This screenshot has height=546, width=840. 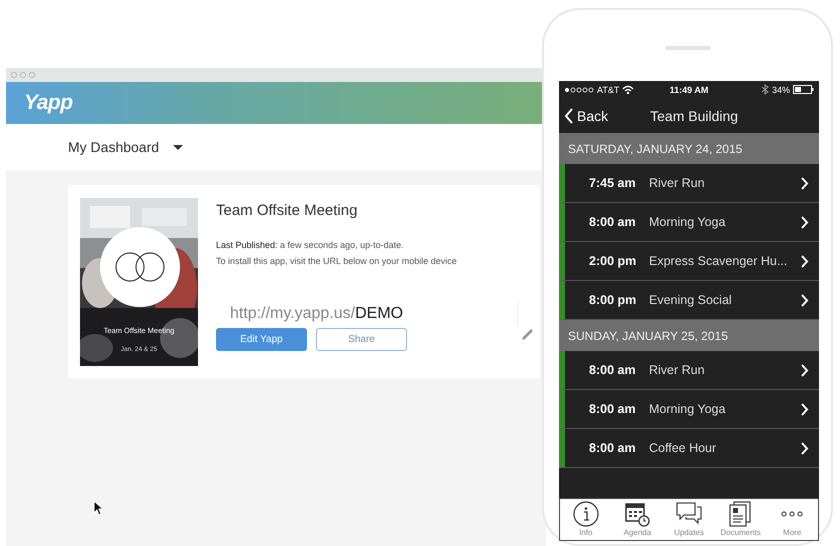 What do you see at coordinates (337, 261) in the screenshot?
I see `install-note: To install this app, visit the URL below on your mobile device` at bounding box center [337, 261].